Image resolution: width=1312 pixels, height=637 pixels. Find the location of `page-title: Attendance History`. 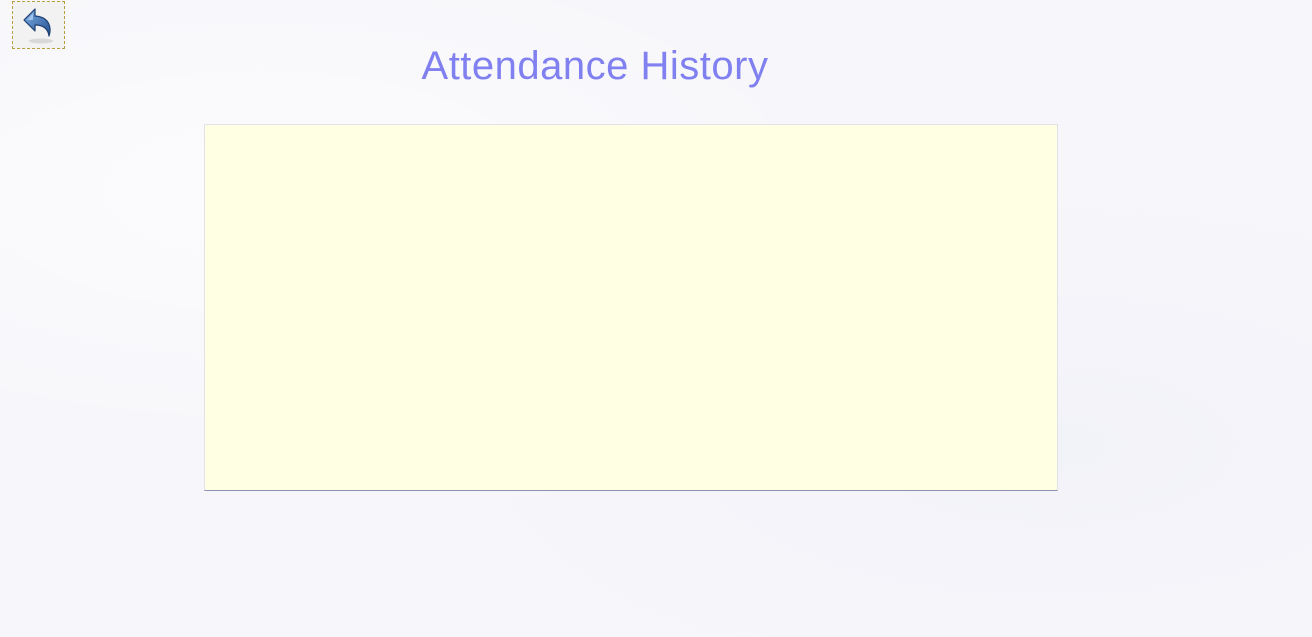

page-title: Attendance History is located at coordinates (595, 66).